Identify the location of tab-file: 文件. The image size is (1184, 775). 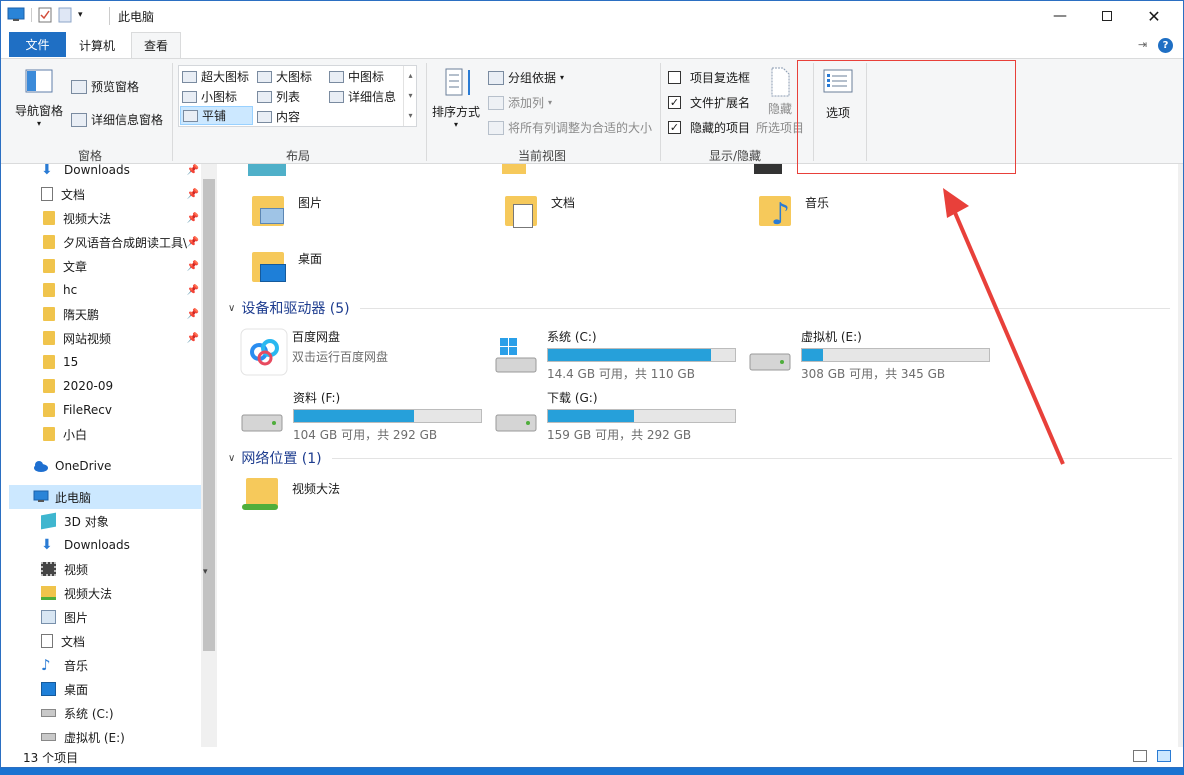
(37, 44).